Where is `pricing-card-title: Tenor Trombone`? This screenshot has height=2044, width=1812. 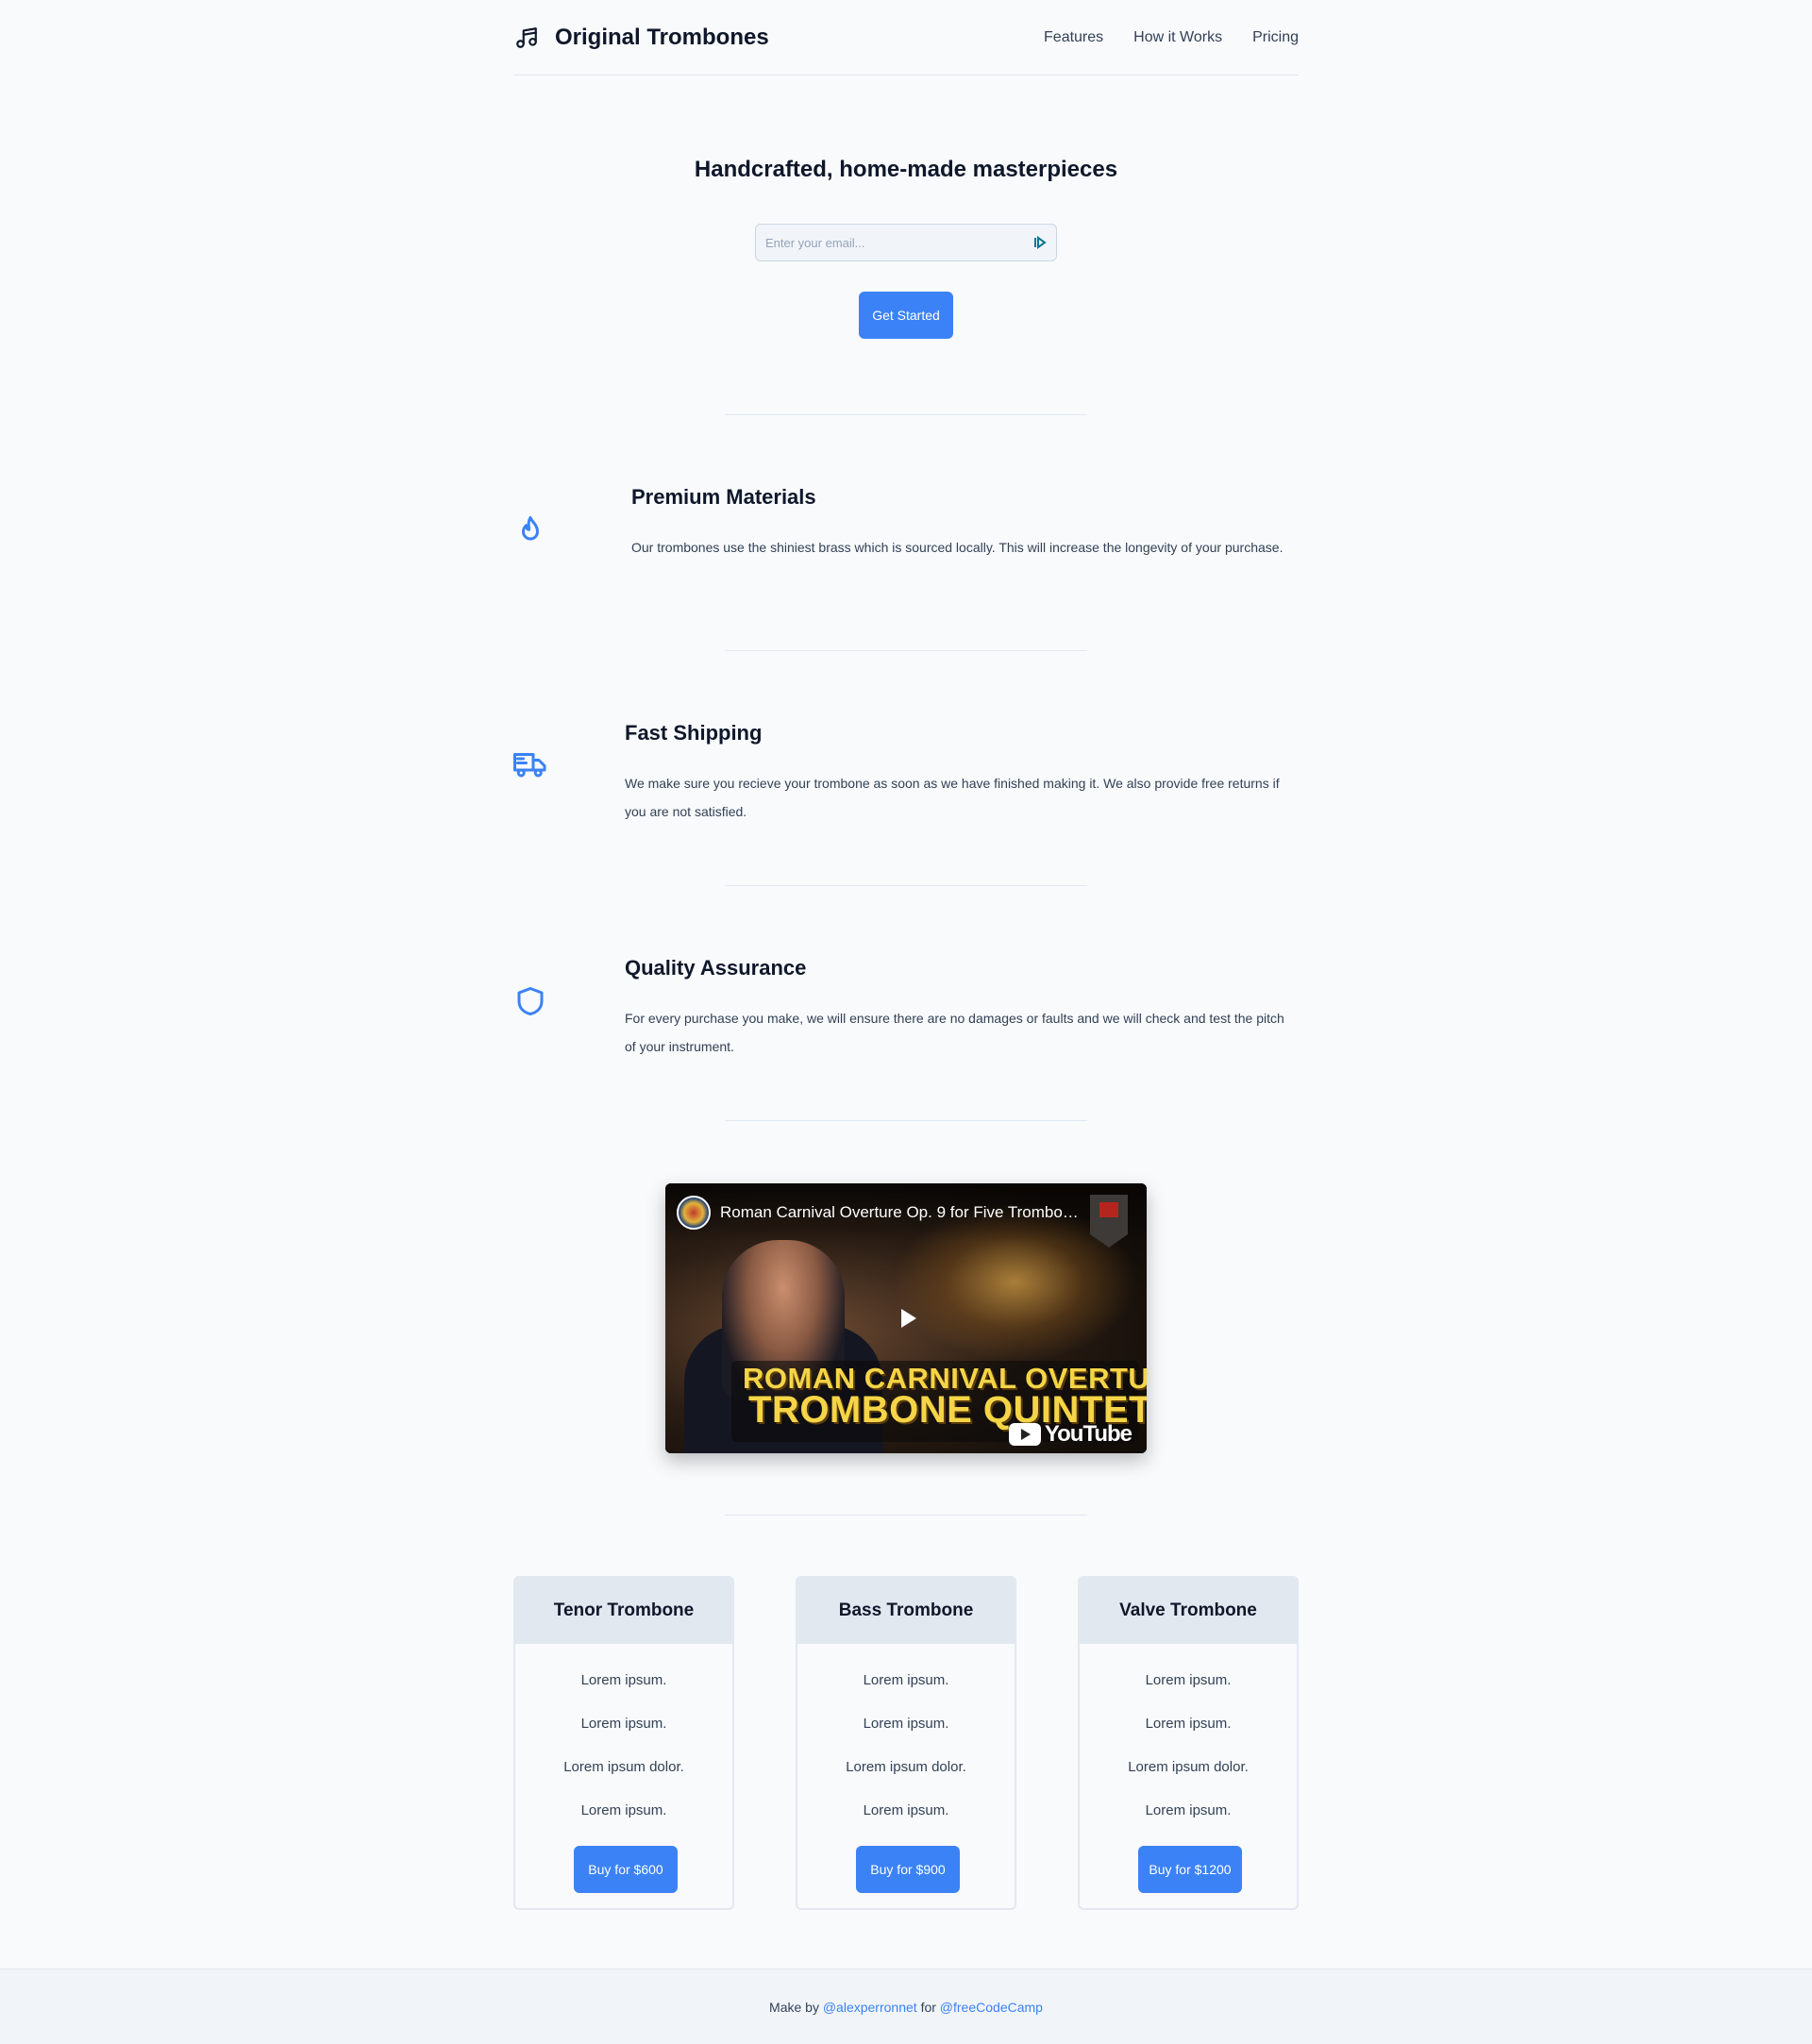
pricing-card-title: Tenor Trombone is located at coordinates (624, 1611).